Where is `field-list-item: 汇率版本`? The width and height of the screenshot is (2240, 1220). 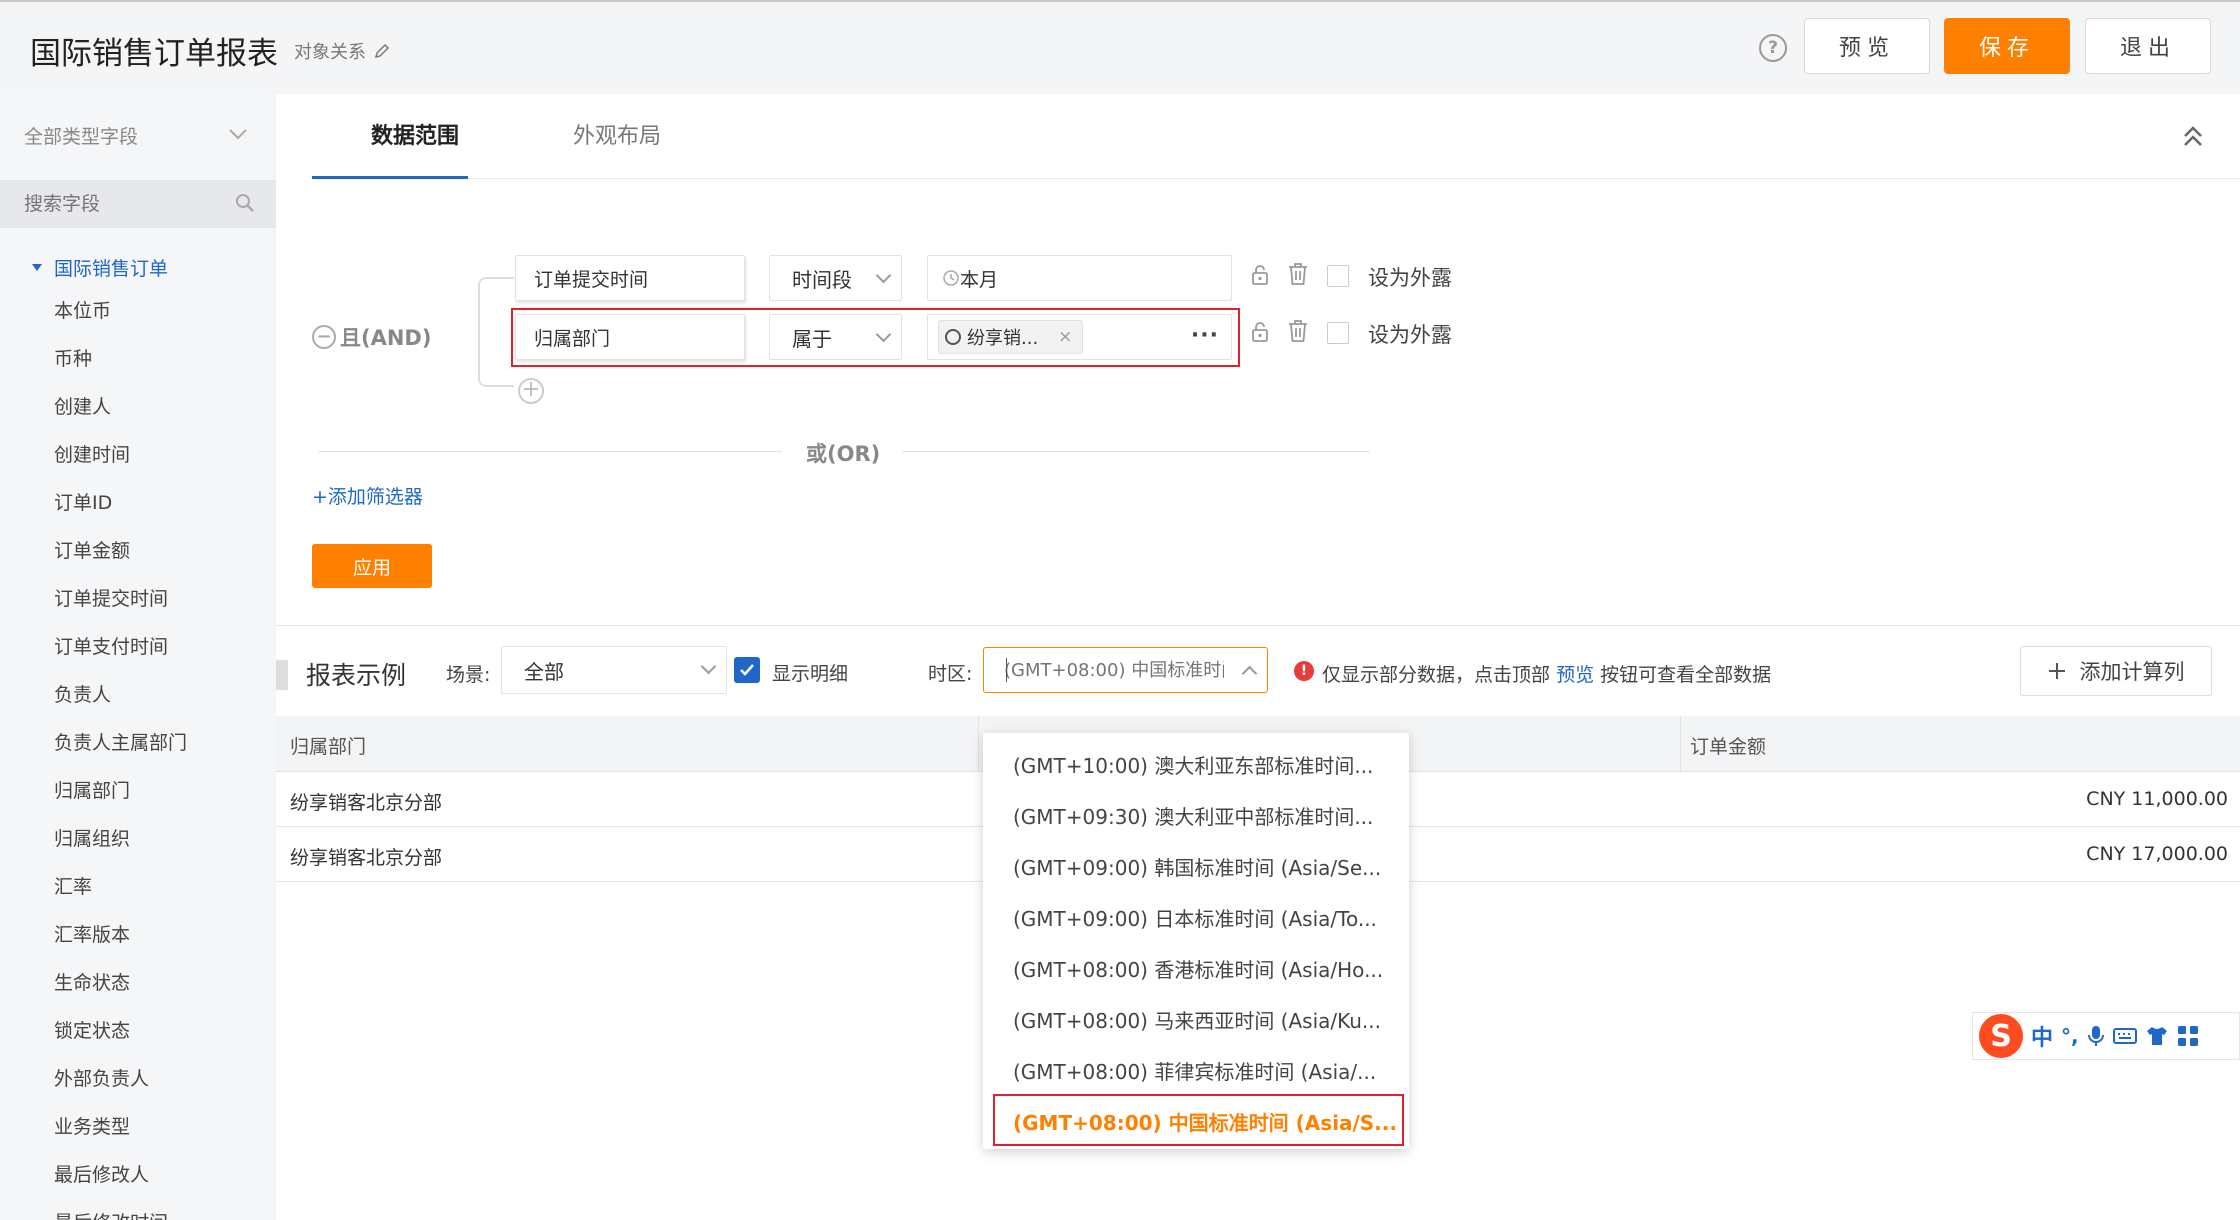
field-list-item: 汇率版本 is located at coordinates (120, 944).